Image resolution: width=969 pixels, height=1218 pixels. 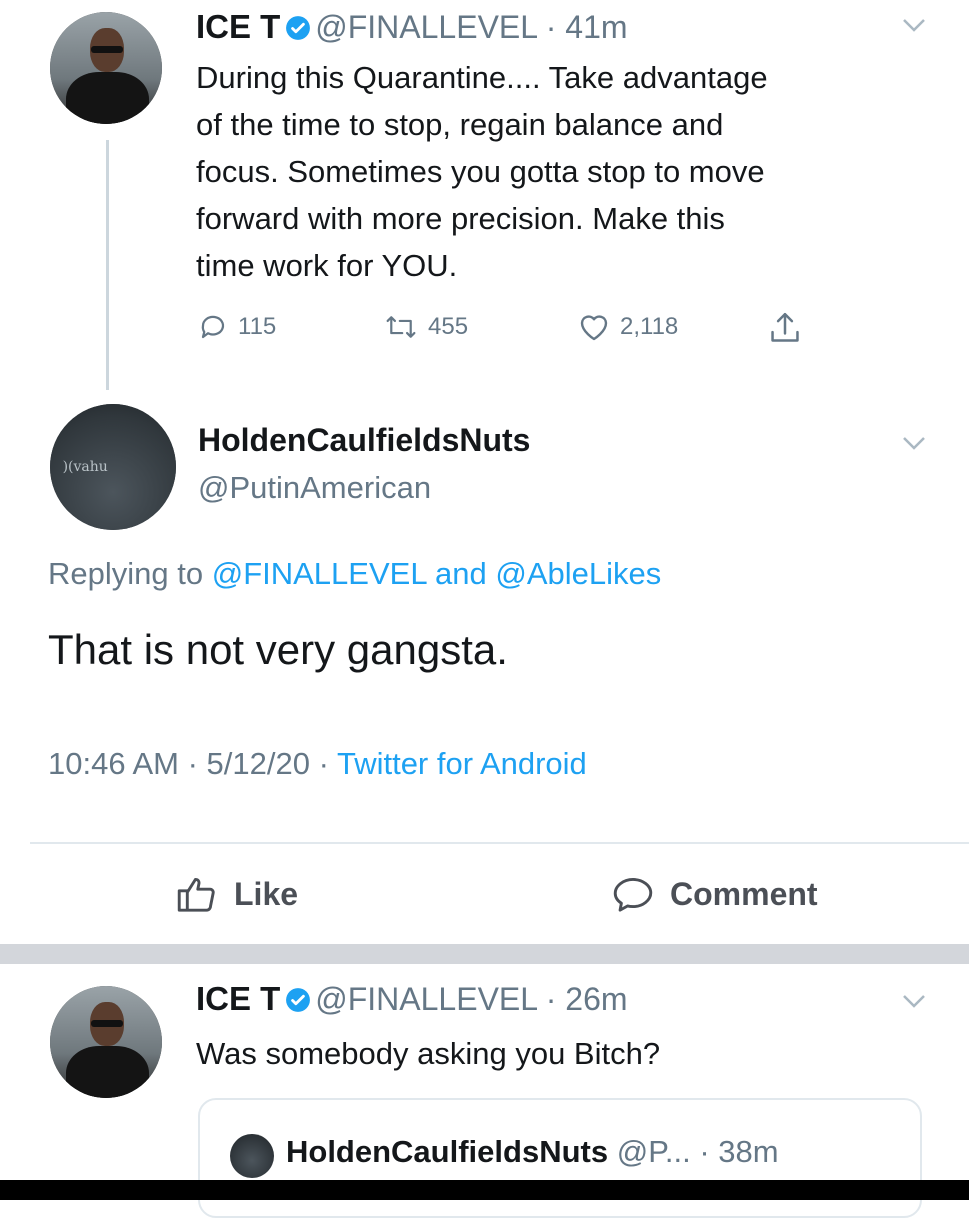 I want to click on comment-button: Comment, so click(x=715, y=894).